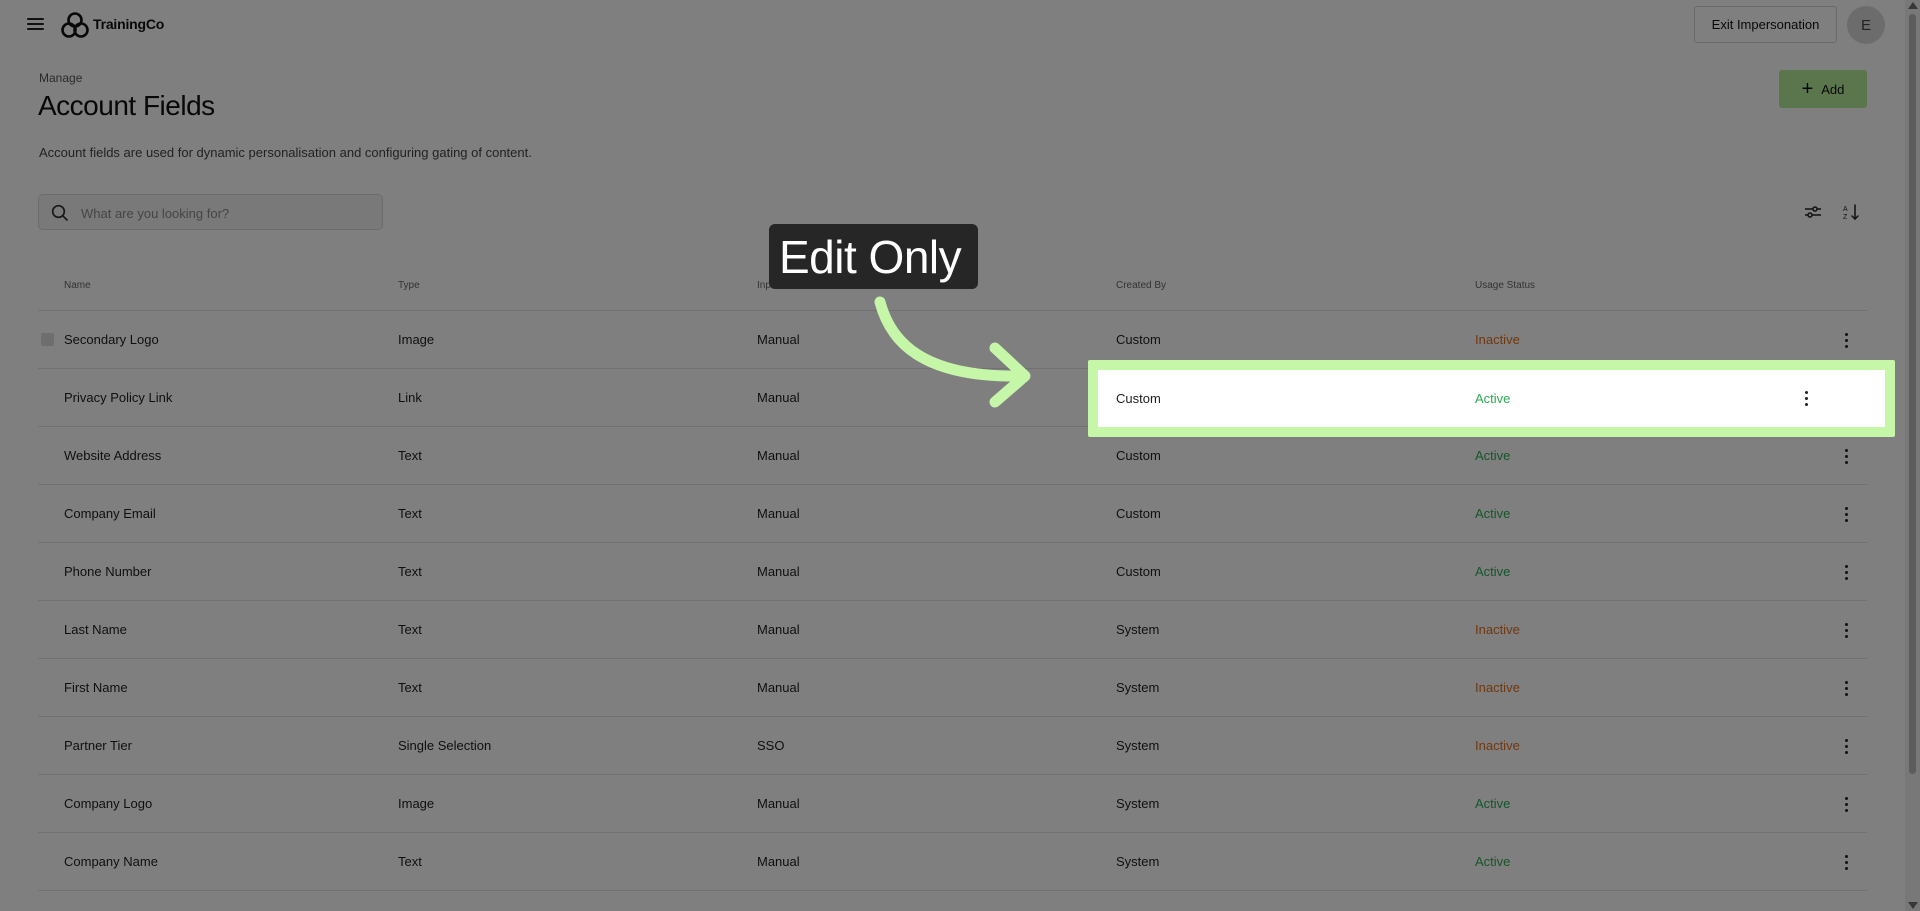  I want to click on kebab-icon, so click(1806, 398).